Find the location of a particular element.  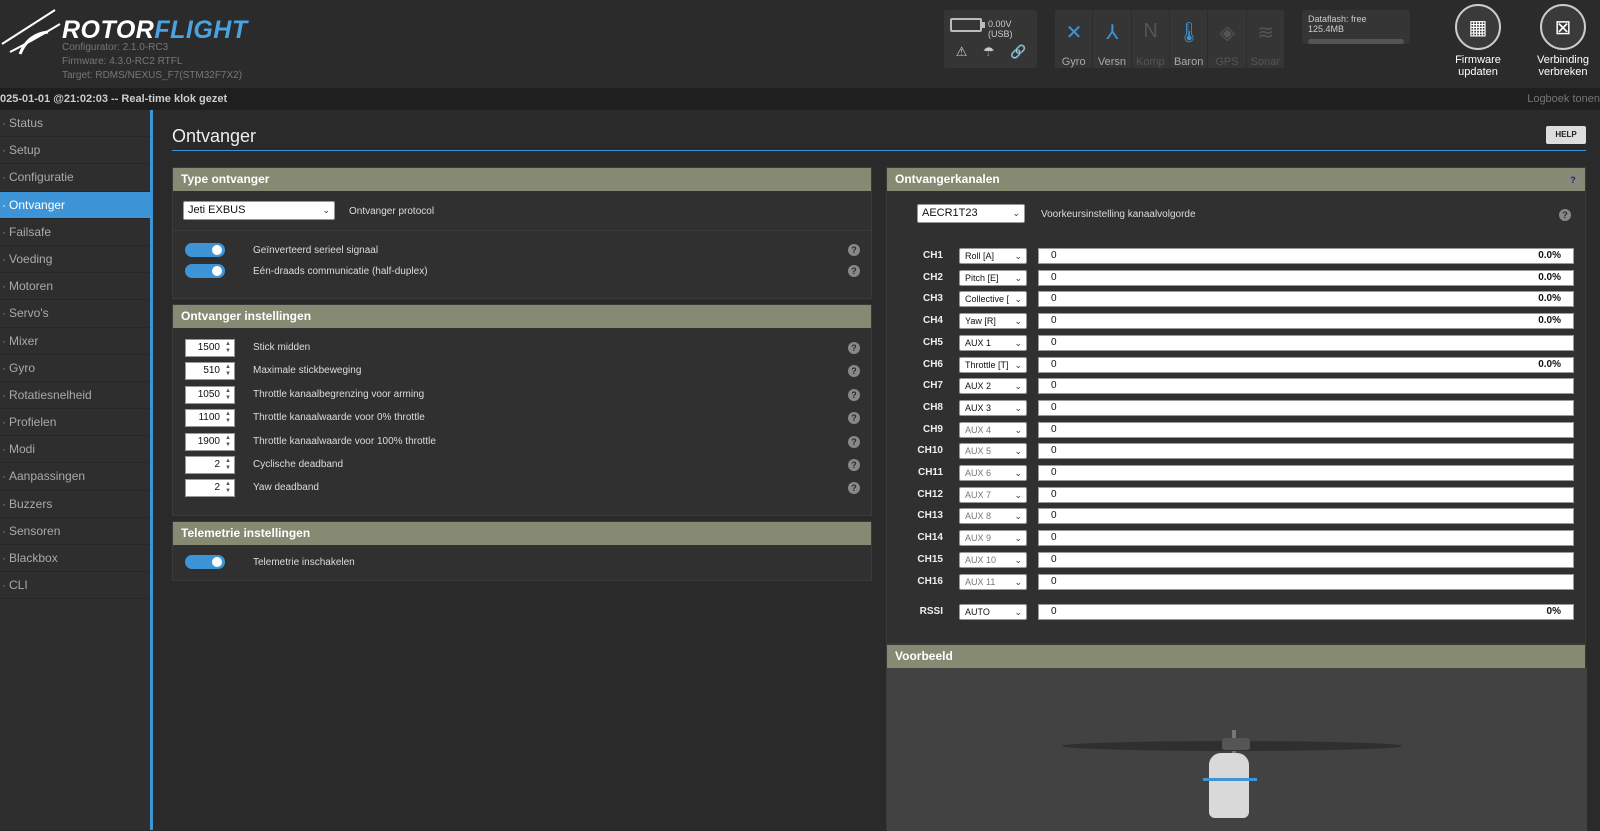

channel-map-select: AUX 7 ⌄ is located at coordinates (993, 494).